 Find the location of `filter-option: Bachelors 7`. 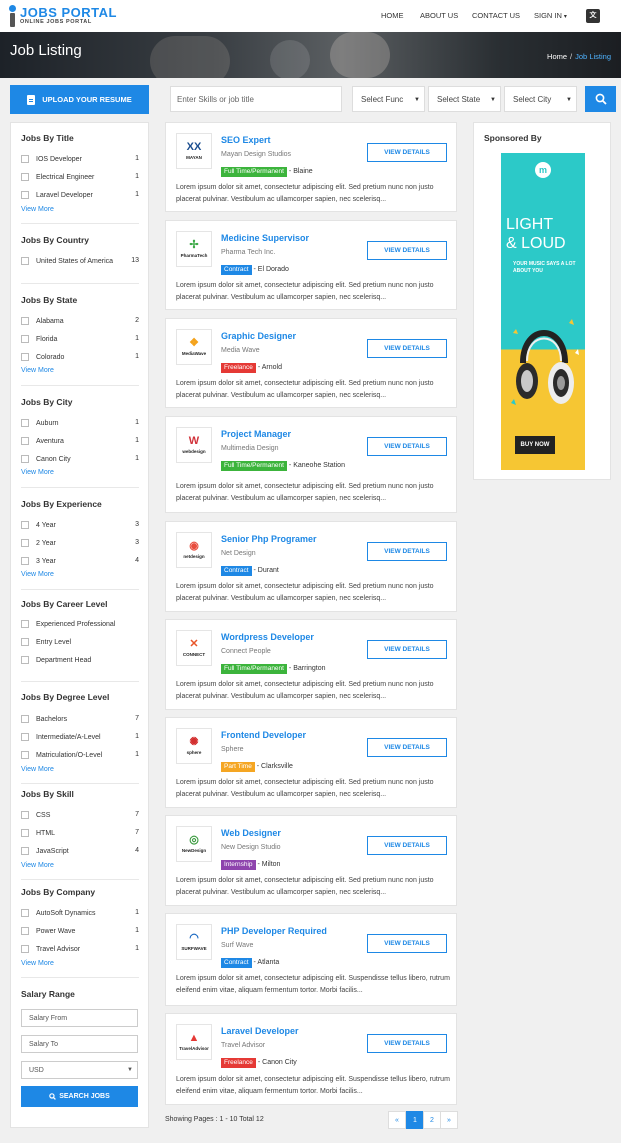

filter-option: Bachelors 7 is located at coordinates (80, 719).